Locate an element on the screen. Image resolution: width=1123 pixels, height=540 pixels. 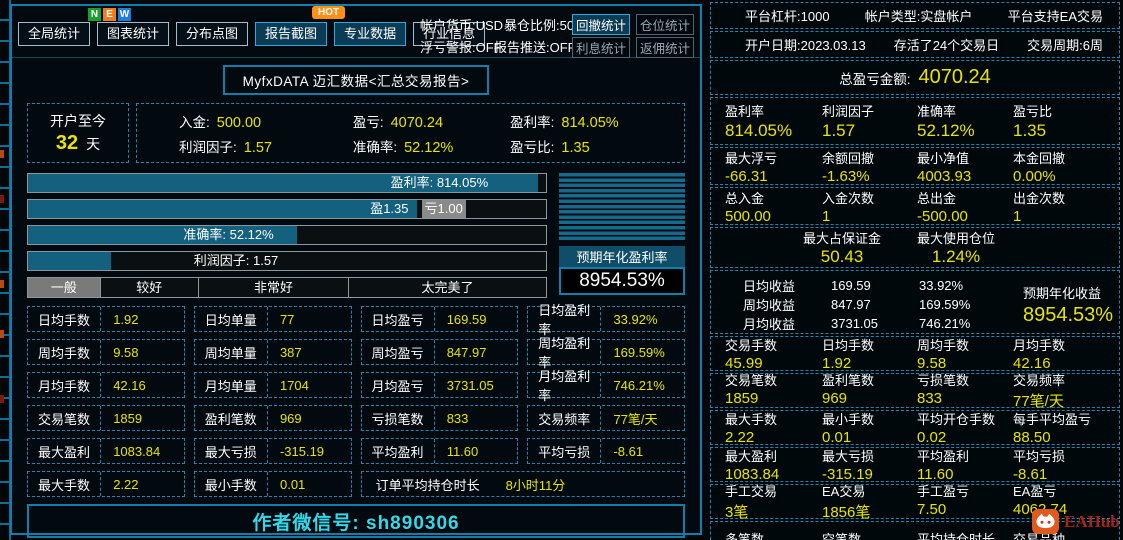
stat-value: 1 is located at coordinates (826, 216).